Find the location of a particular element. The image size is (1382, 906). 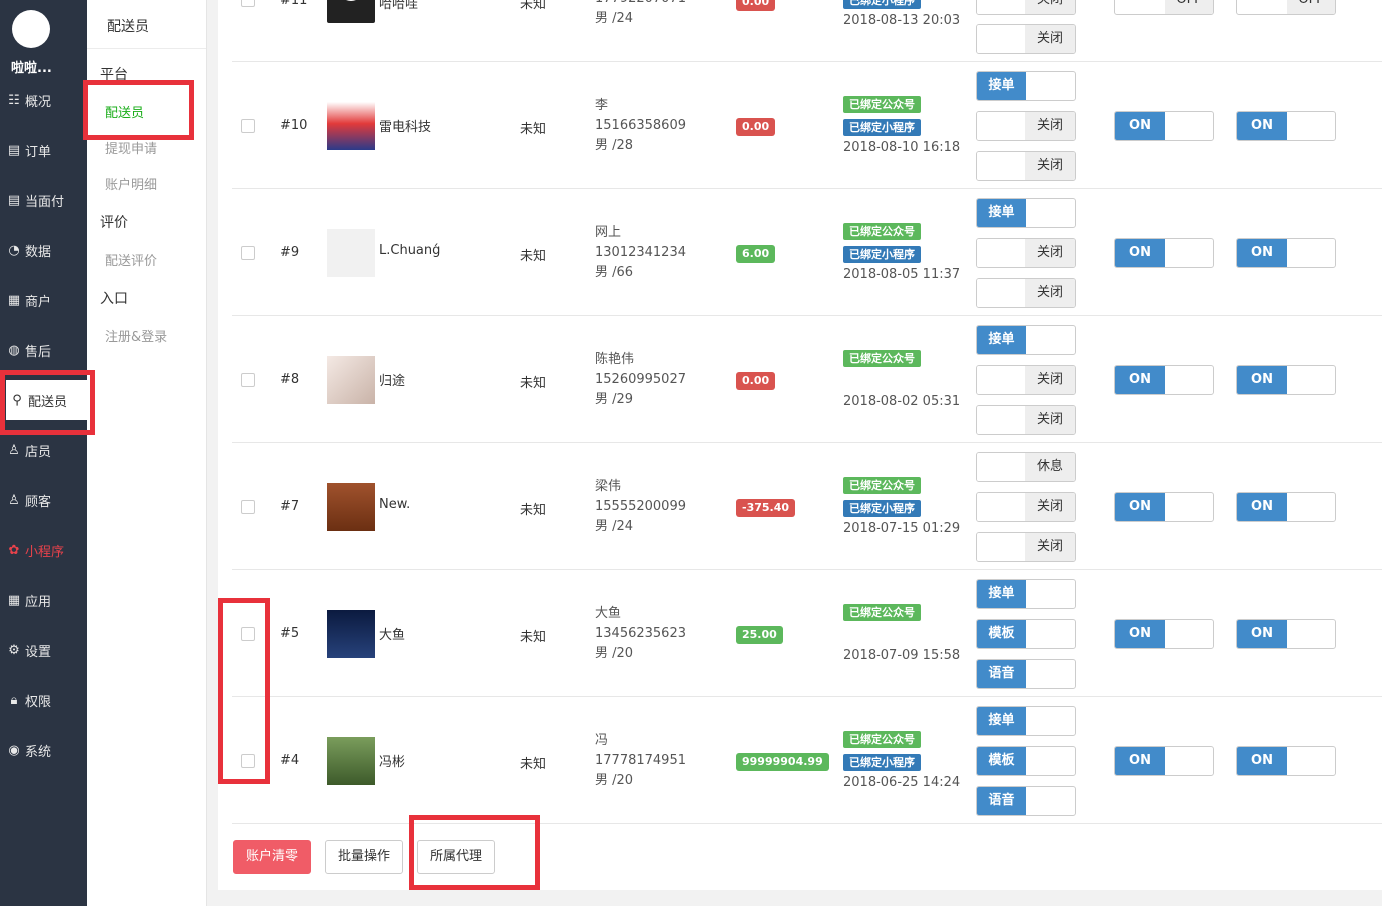

sidebar-item: ▦ 应用 is located at coordinates (43, 600).